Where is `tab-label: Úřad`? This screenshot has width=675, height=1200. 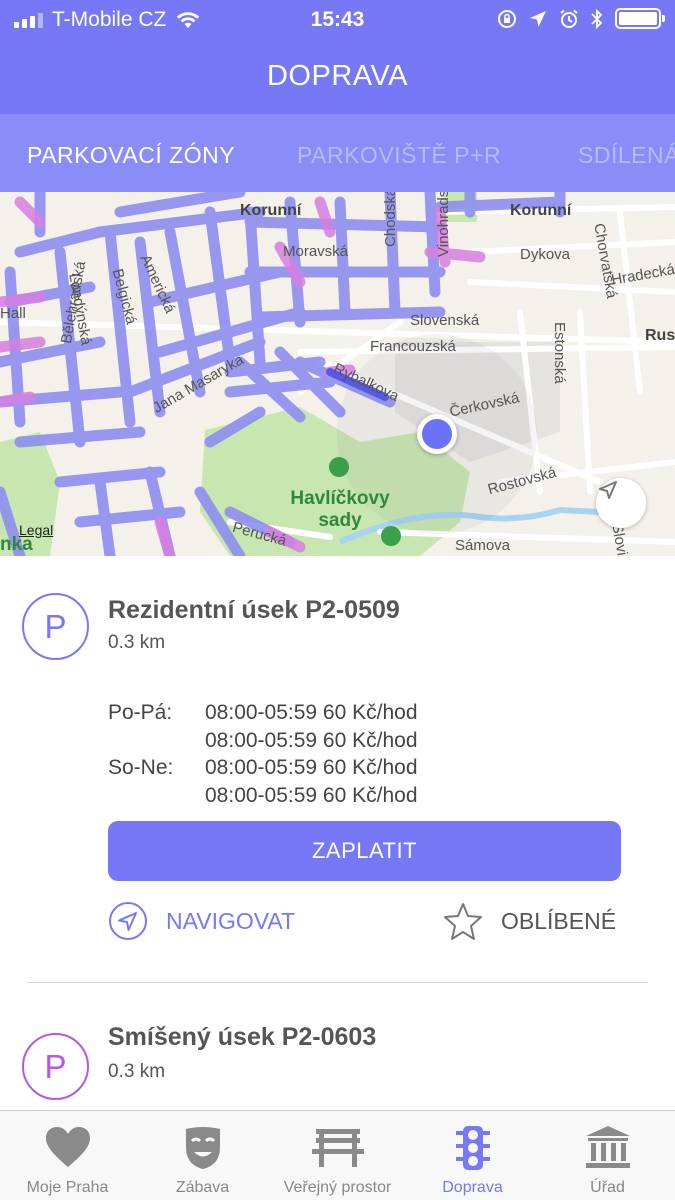 tab-label: Úřad is located at coordinates (607, 1187).